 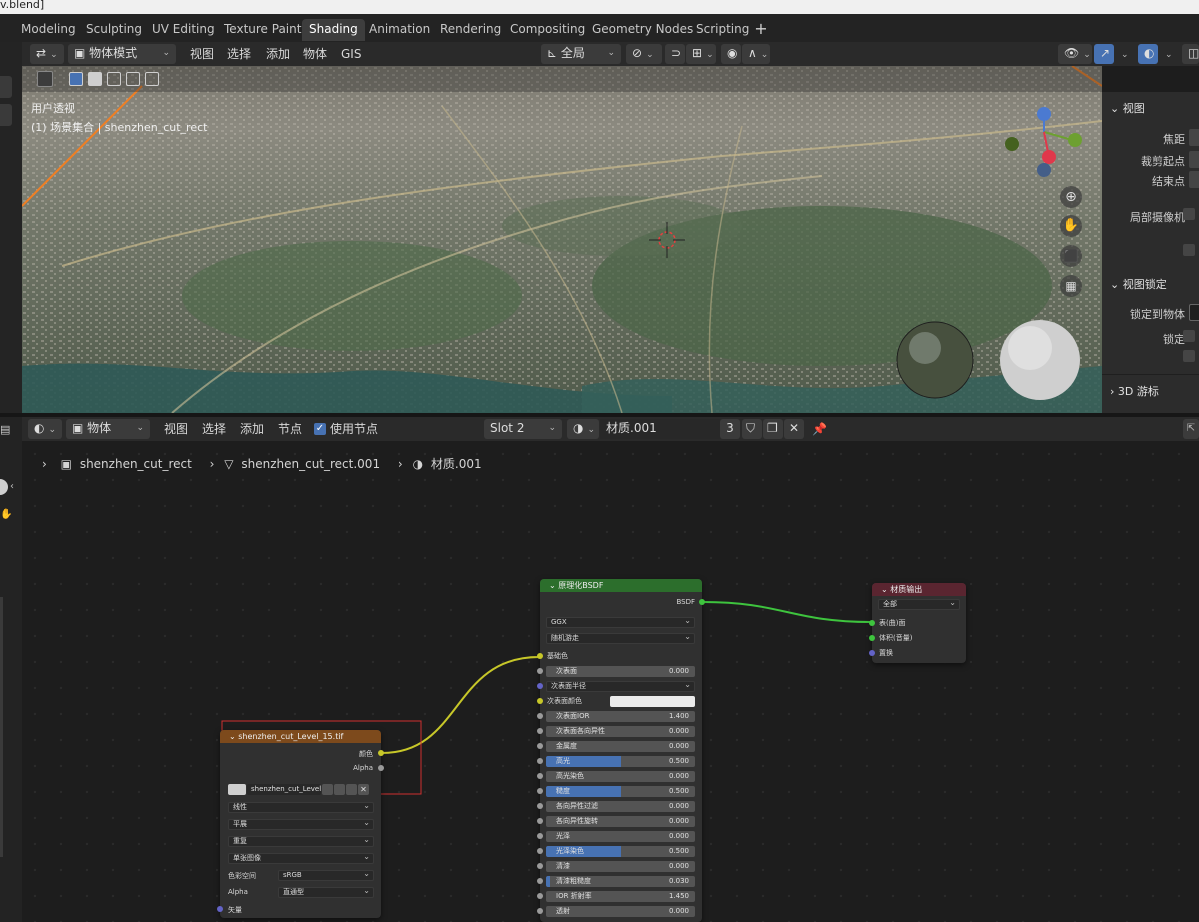 I want to click on bsdf-field: 清漆粗糙度 0.030, so click(x=620, y=881).